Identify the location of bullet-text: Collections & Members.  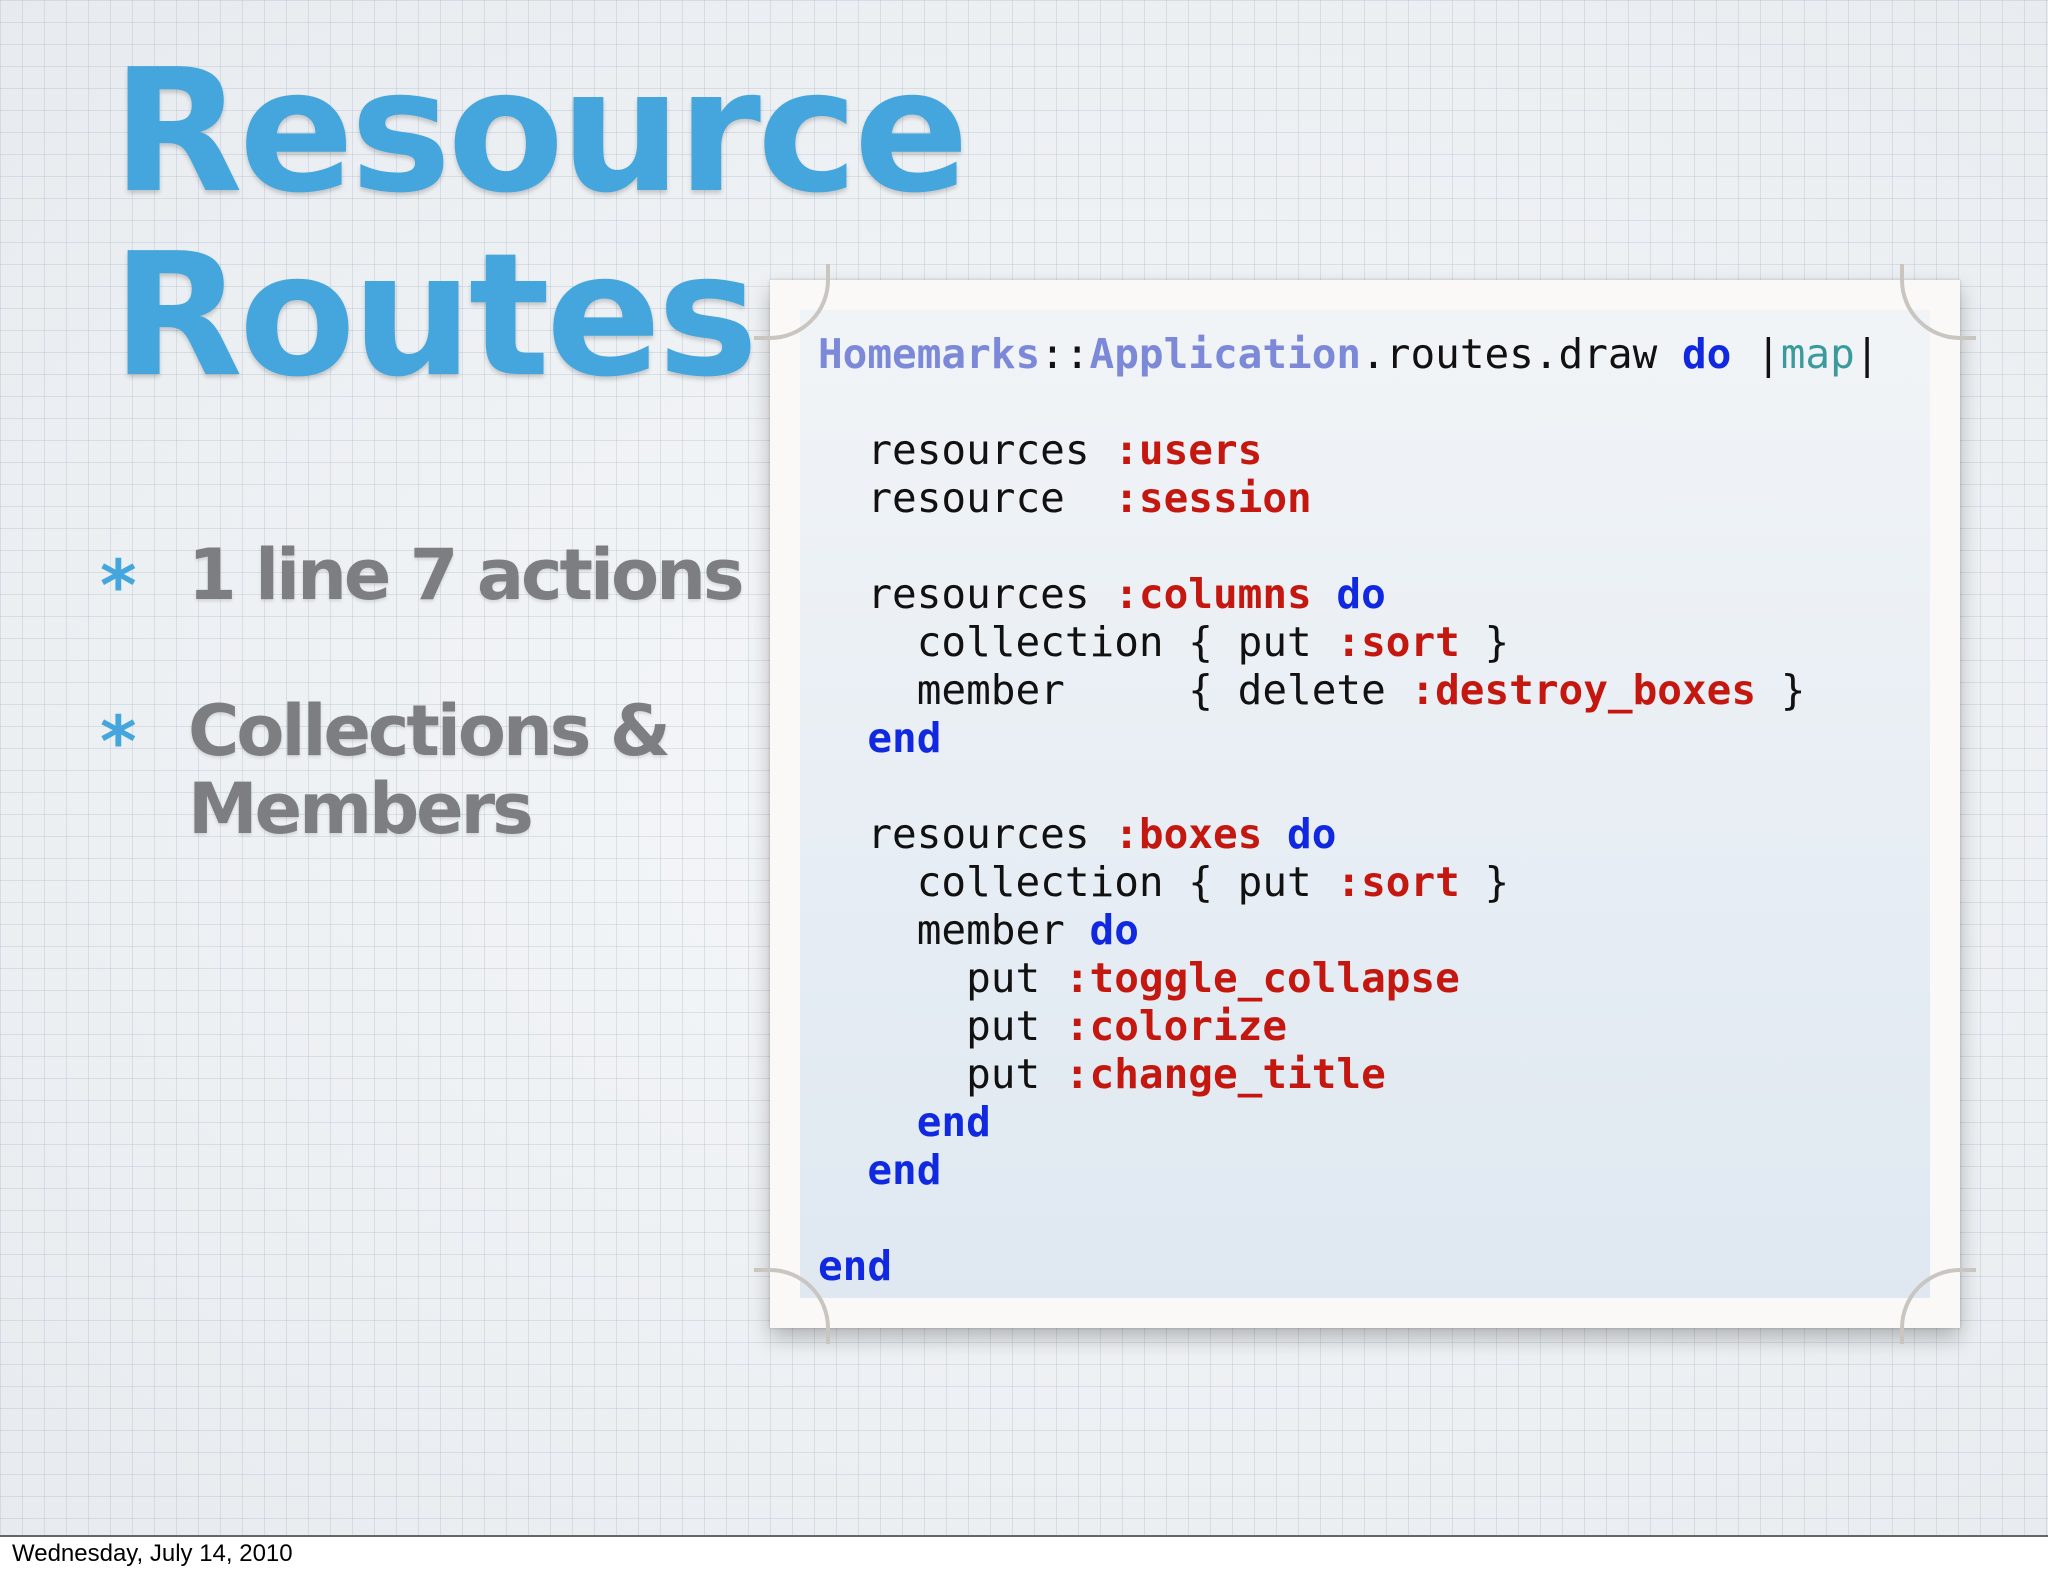
(429, 770).